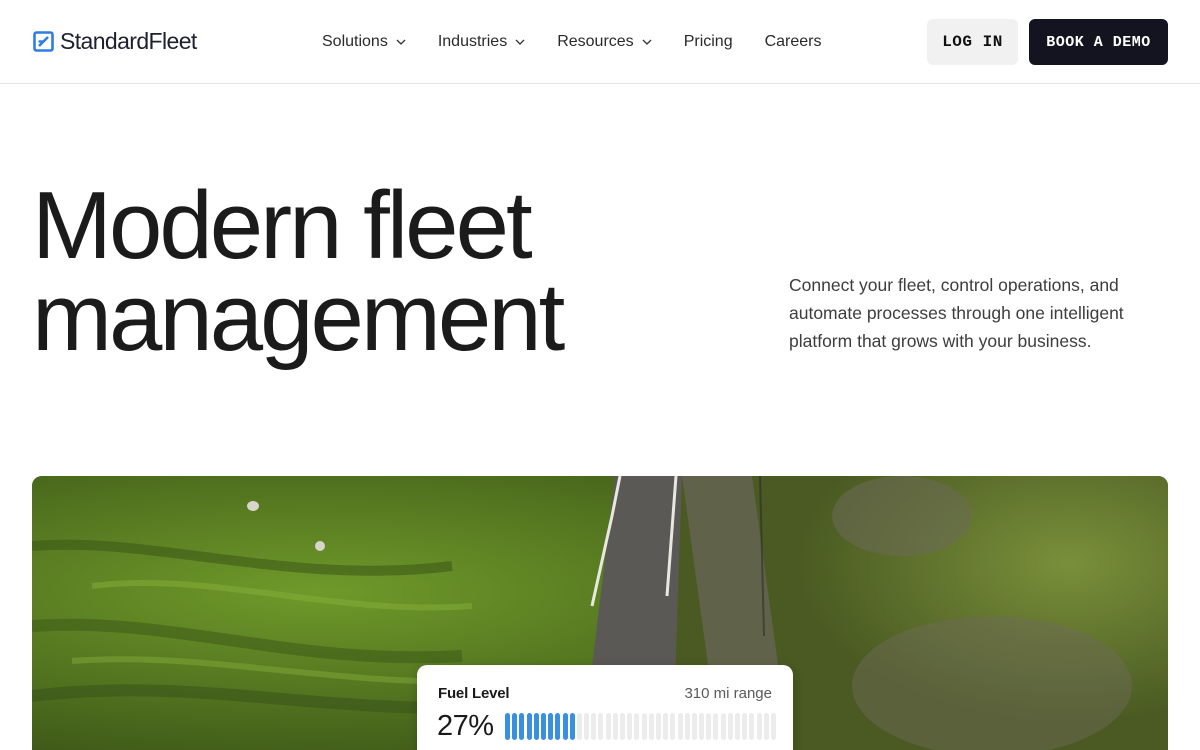  Describe the element at coordinates (43, 41) in the screenshot. I see `logo-icon` at that location.